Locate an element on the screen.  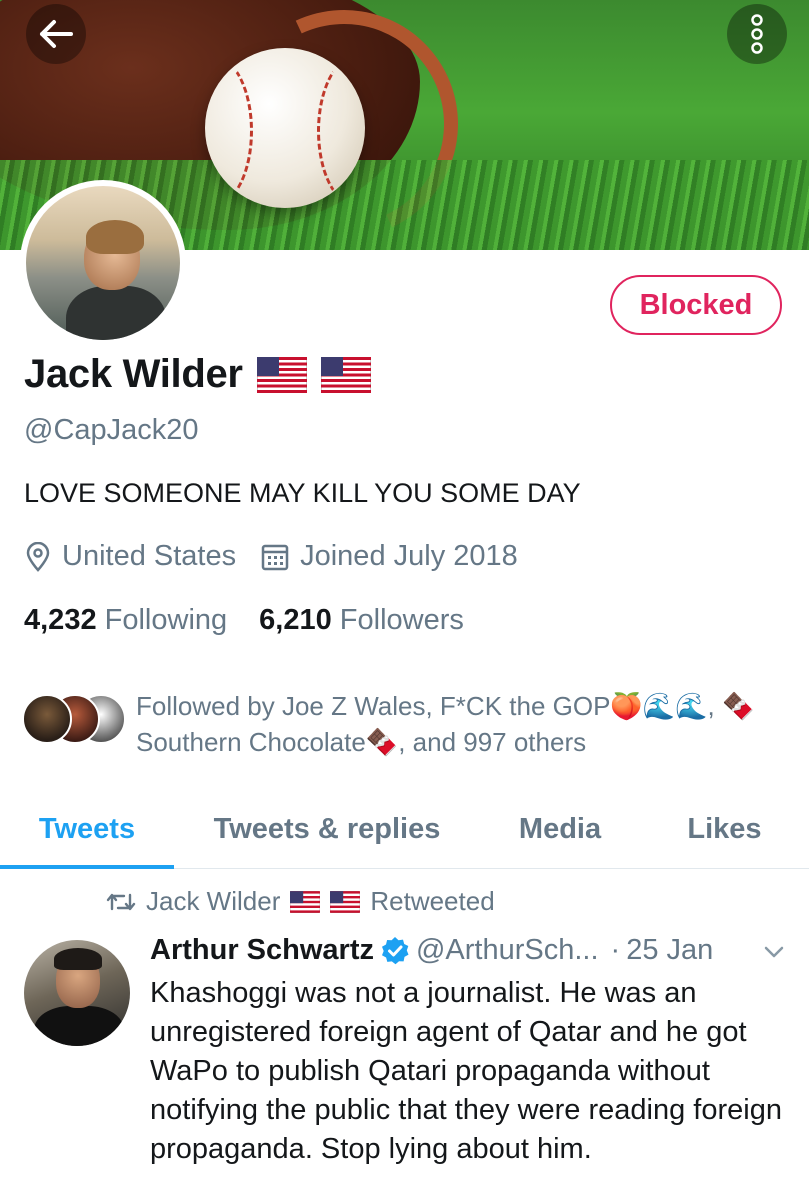
retweet-context: Jack Wilder Retweeted is located at coordinates (300, 901).